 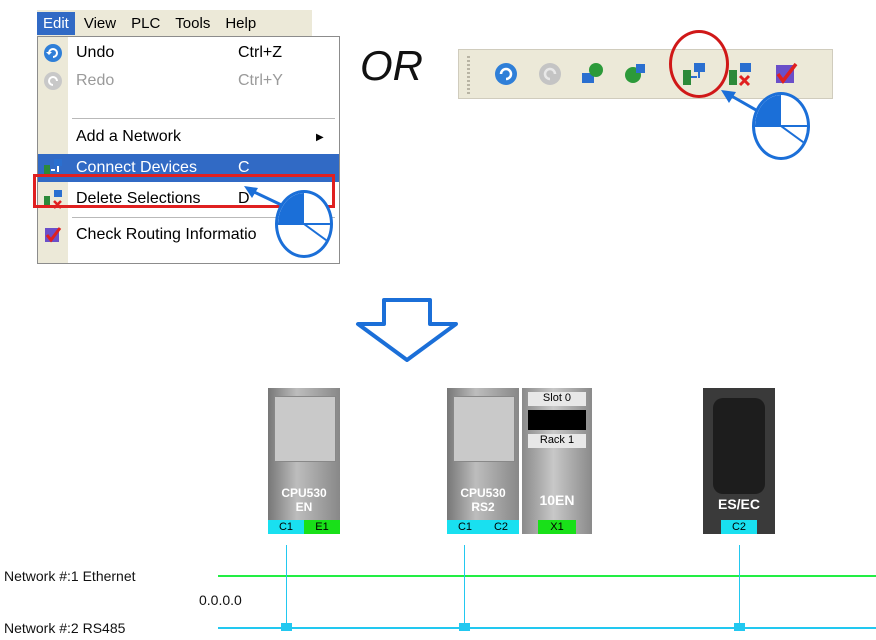 I want to click on menu-help: Help, so click(x=240, y=23).